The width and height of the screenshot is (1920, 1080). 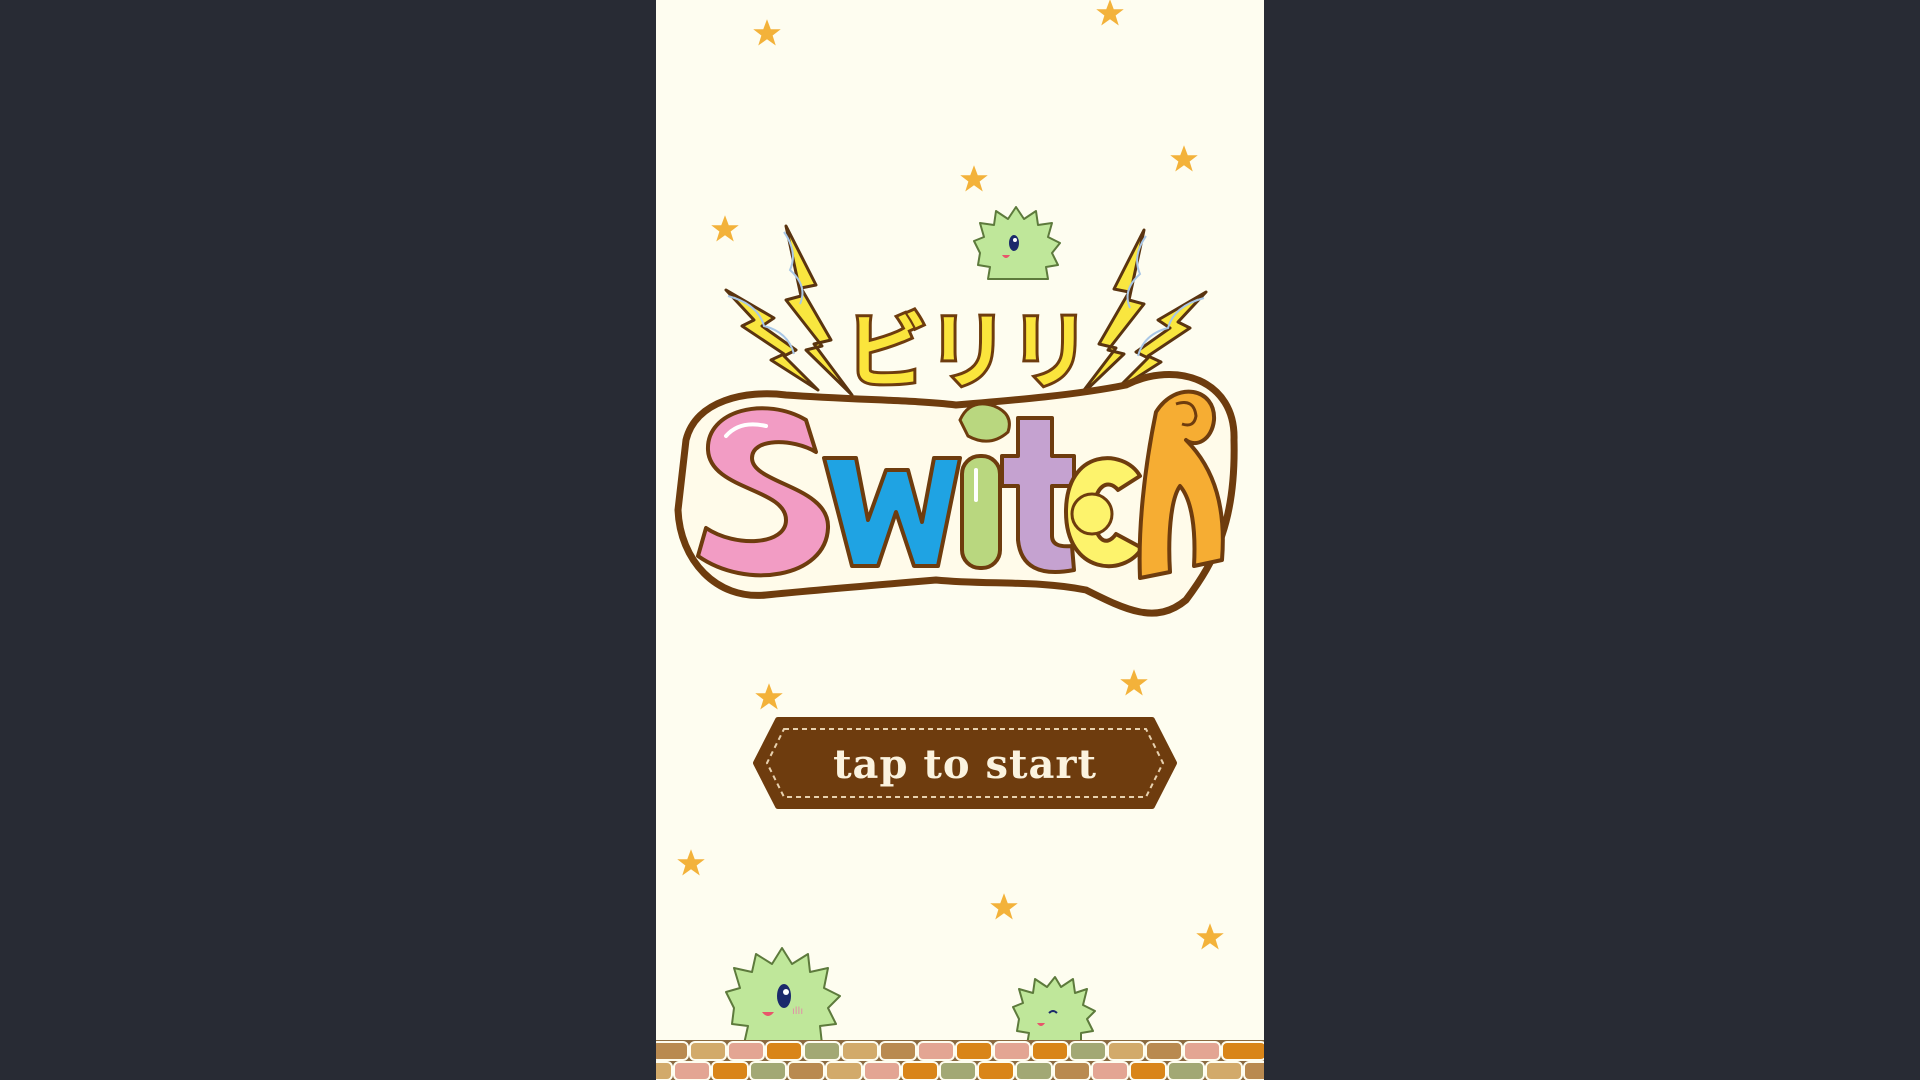 I want to click on lightning-bolt-icon, so click(x=789, y=310).